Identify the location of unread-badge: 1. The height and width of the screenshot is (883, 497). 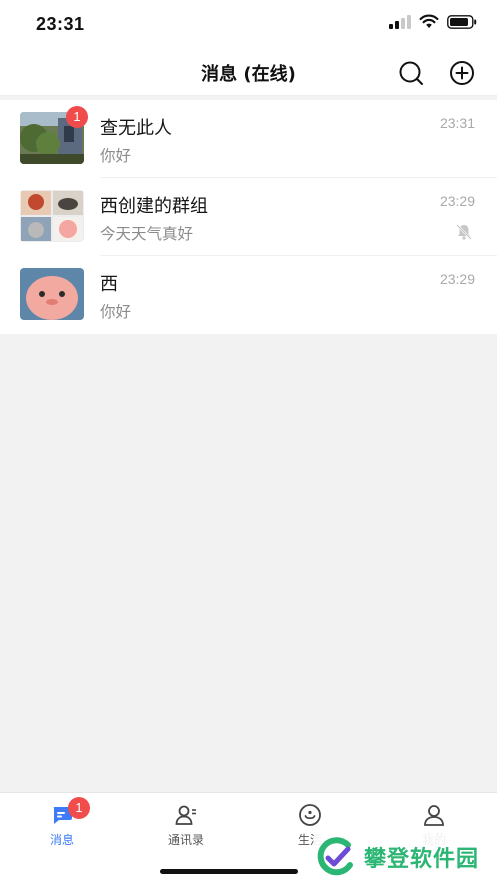
(77, 117).